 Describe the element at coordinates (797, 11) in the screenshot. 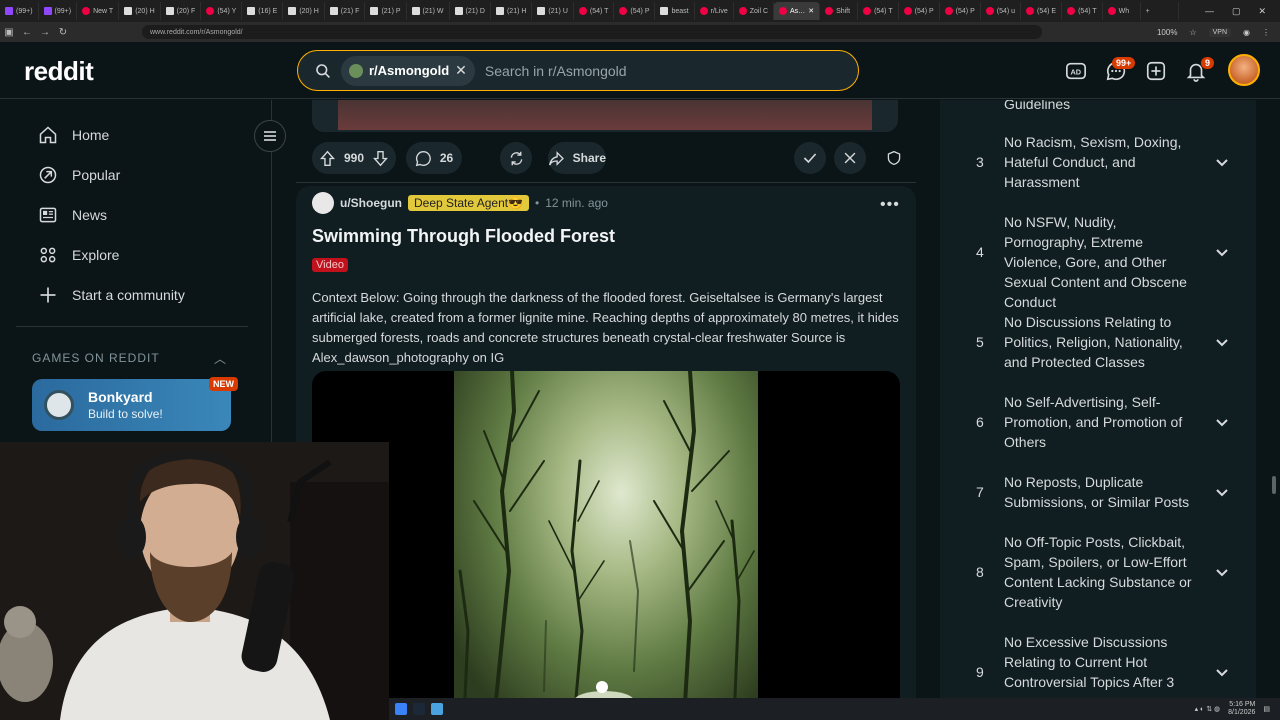

I see `browser-tab-active: As… ✕` at that location.